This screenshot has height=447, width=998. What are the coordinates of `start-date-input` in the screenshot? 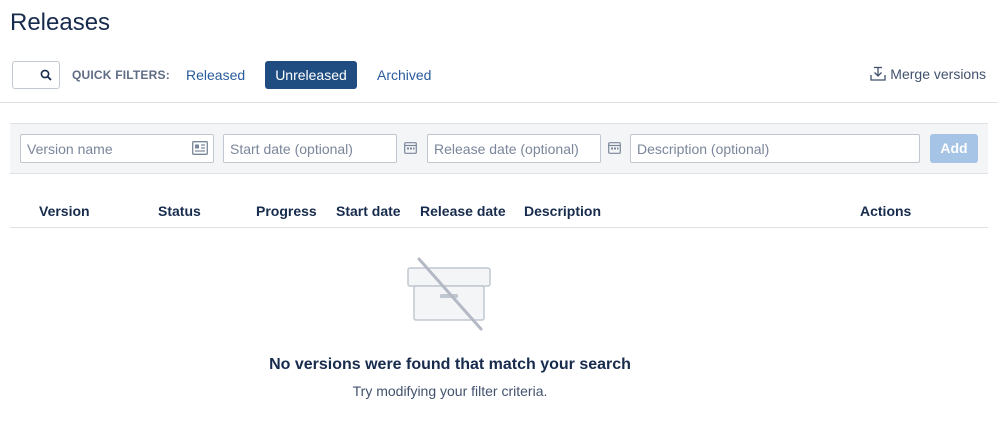 It's located at (310, 148).